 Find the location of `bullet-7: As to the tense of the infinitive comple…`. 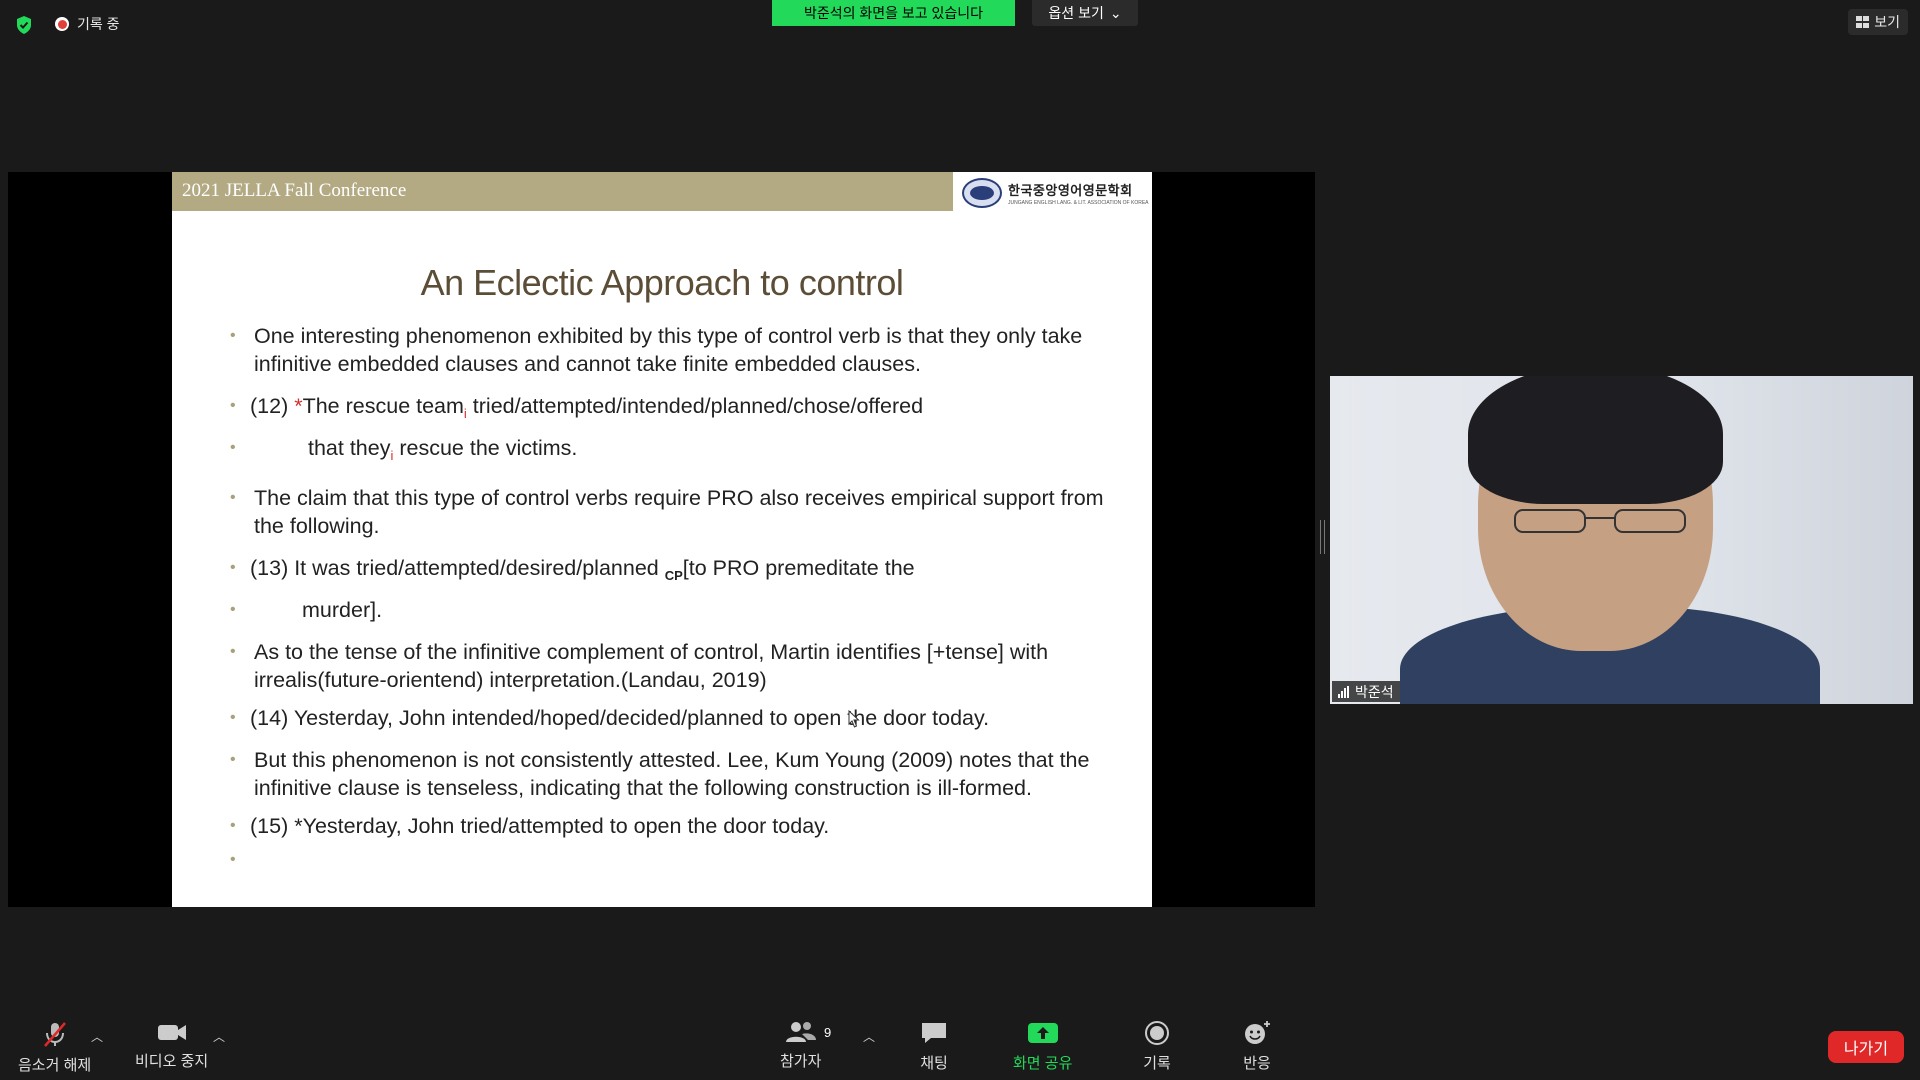

bullet-7: As to the tense of the infinitive comple… is located at coordinates (670, 666).